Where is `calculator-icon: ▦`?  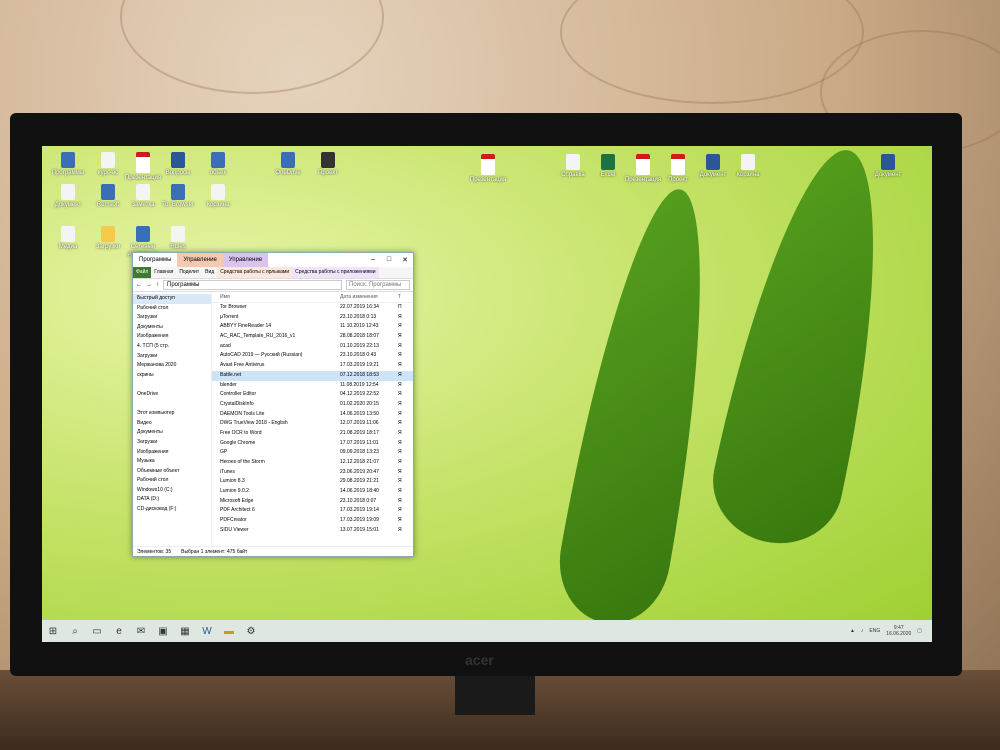 calculator-icon: ▦ is located at coordinates (185, 631).